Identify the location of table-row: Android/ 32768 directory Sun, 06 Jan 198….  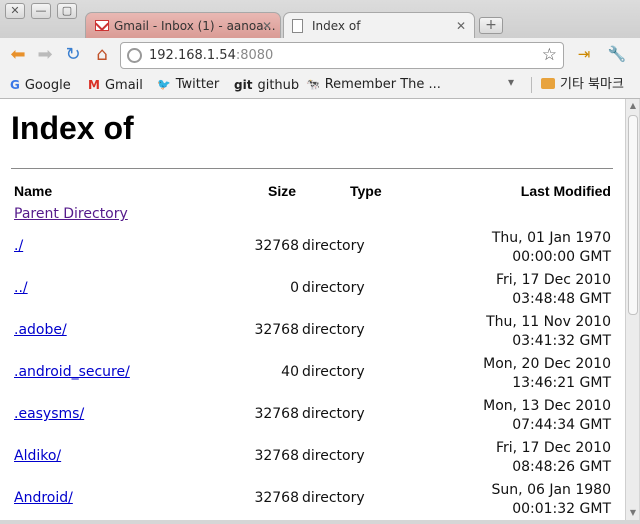
(312, 500).